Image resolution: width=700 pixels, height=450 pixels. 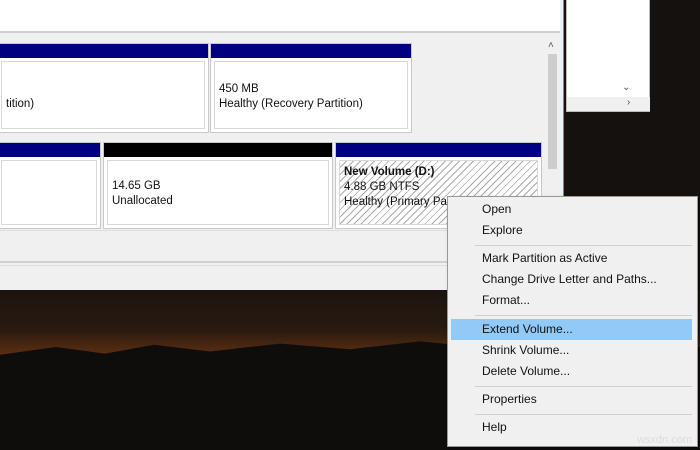 I want to click on scrollbar-thumb, so click(x=552, y=111).